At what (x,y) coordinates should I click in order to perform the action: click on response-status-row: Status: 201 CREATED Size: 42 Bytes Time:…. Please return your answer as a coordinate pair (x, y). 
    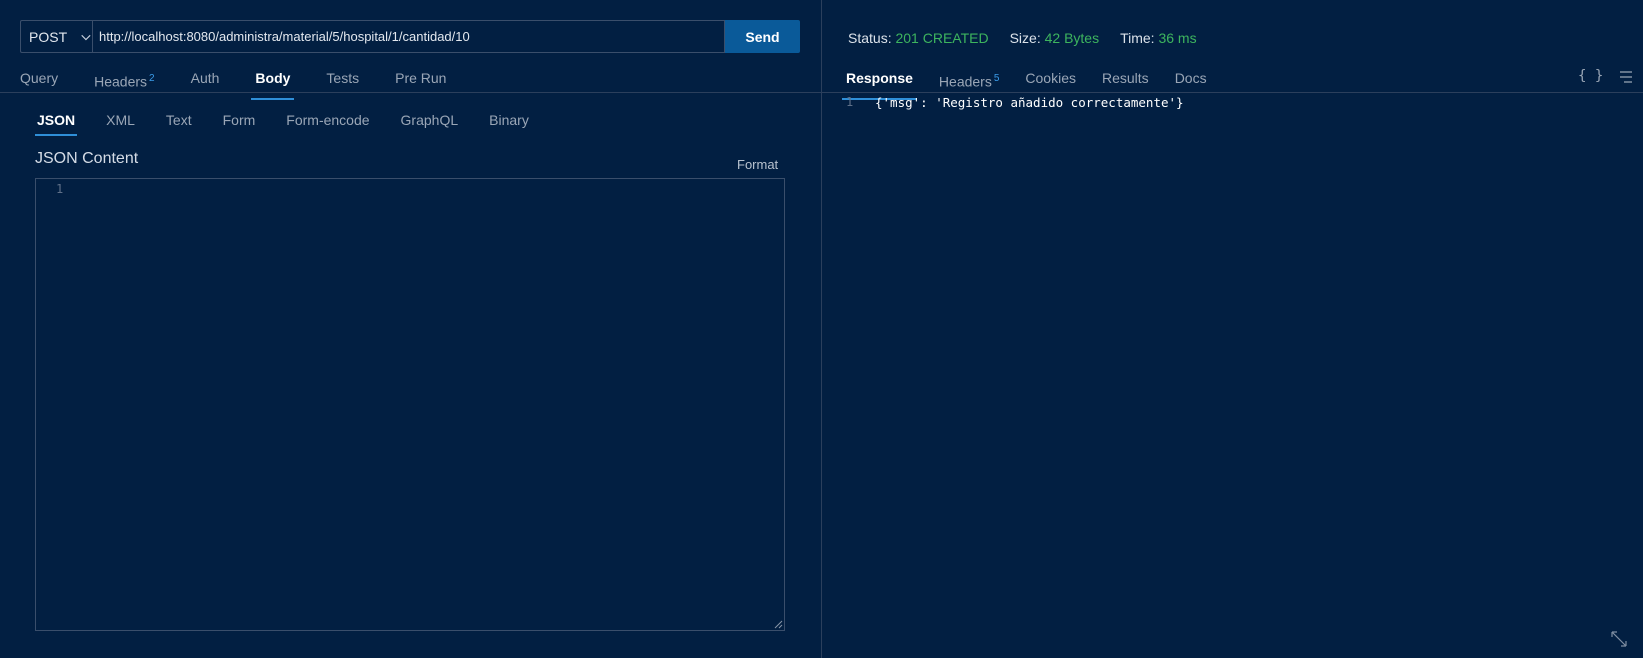
    Looking at the image, I should click on (1033, 38).